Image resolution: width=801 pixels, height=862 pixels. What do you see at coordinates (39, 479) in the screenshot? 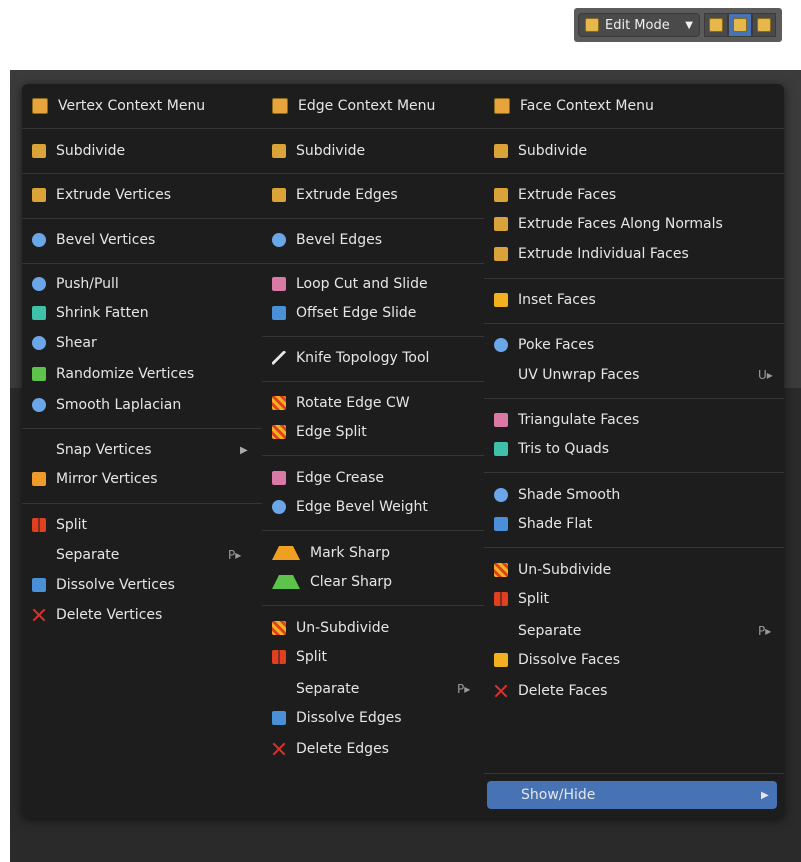
I see `mirror-icon` at bounding box center [39, 479].